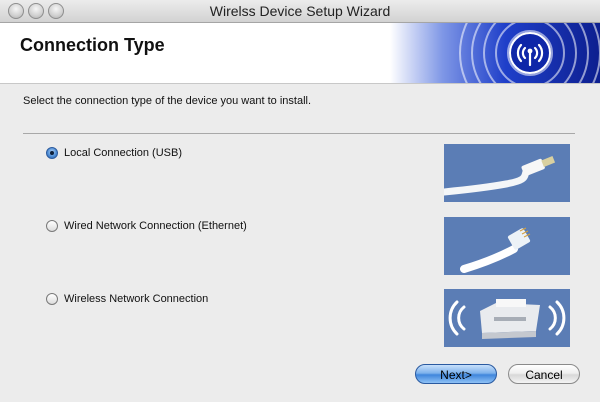 The width and height of the screenshot is (600, 402). What do you see at coordinates (155, 226) in the screenshot?
I see `option-label: Wired Network Connection (Ethernet)` at bounding box center [155, 226].